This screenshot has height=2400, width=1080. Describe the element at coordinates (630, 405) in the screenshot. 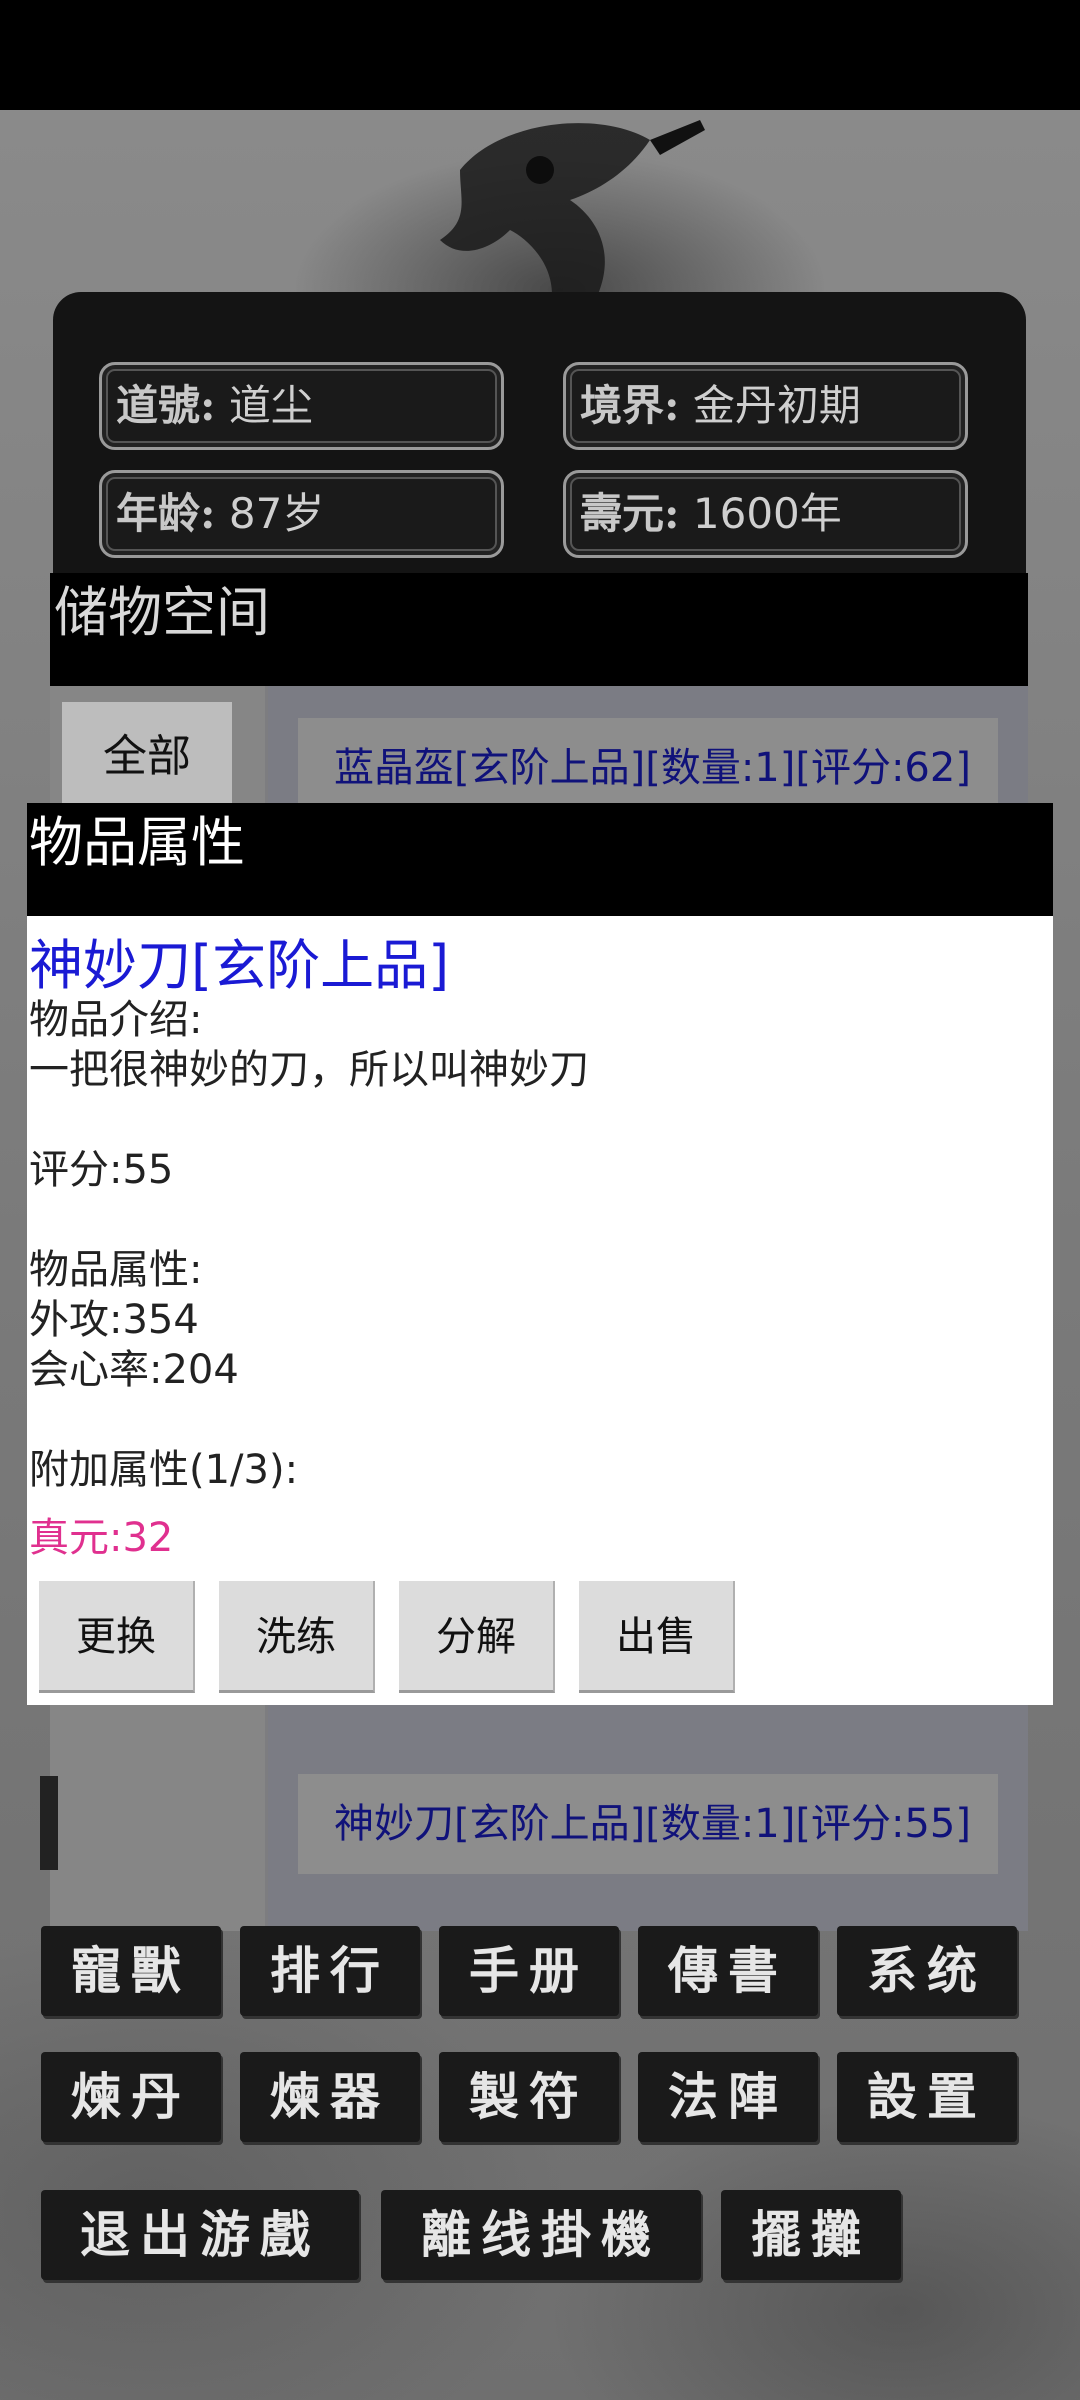

I see `jingjie-label: 境界:` at that location.